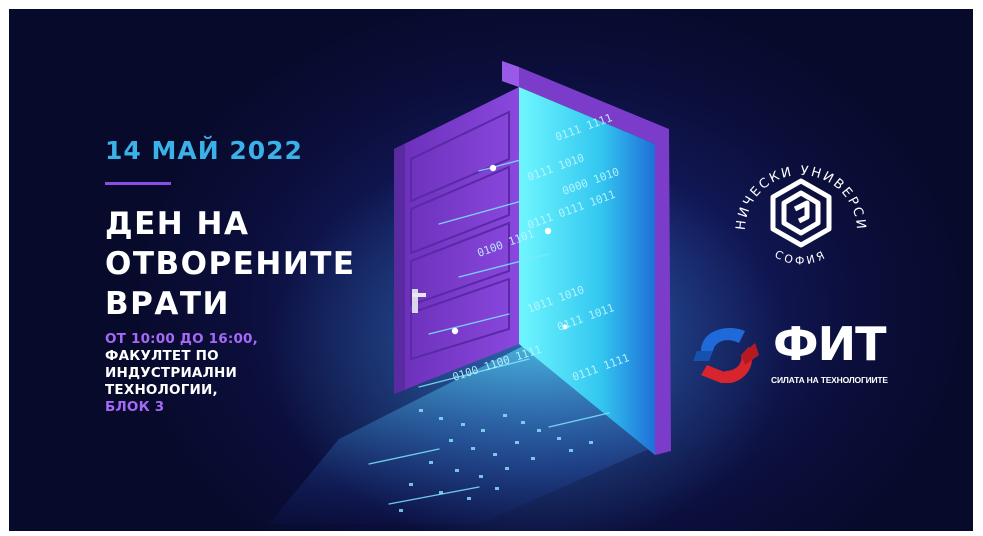  I want to click on place-line: ТЕХНОЛОГИИ,, so click(161, 390).